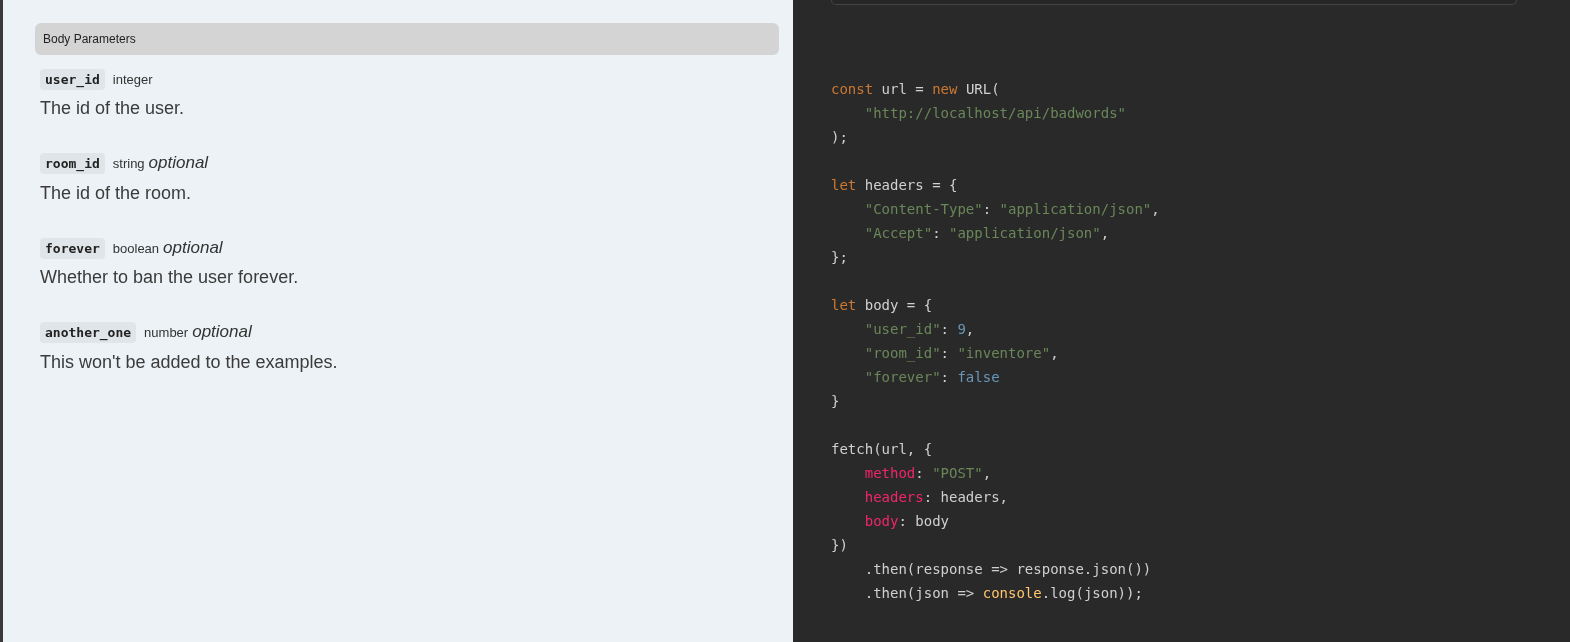 The height and width of the screenshot is (642, 1570). I want to click on code-line: }, so click(835, 401).